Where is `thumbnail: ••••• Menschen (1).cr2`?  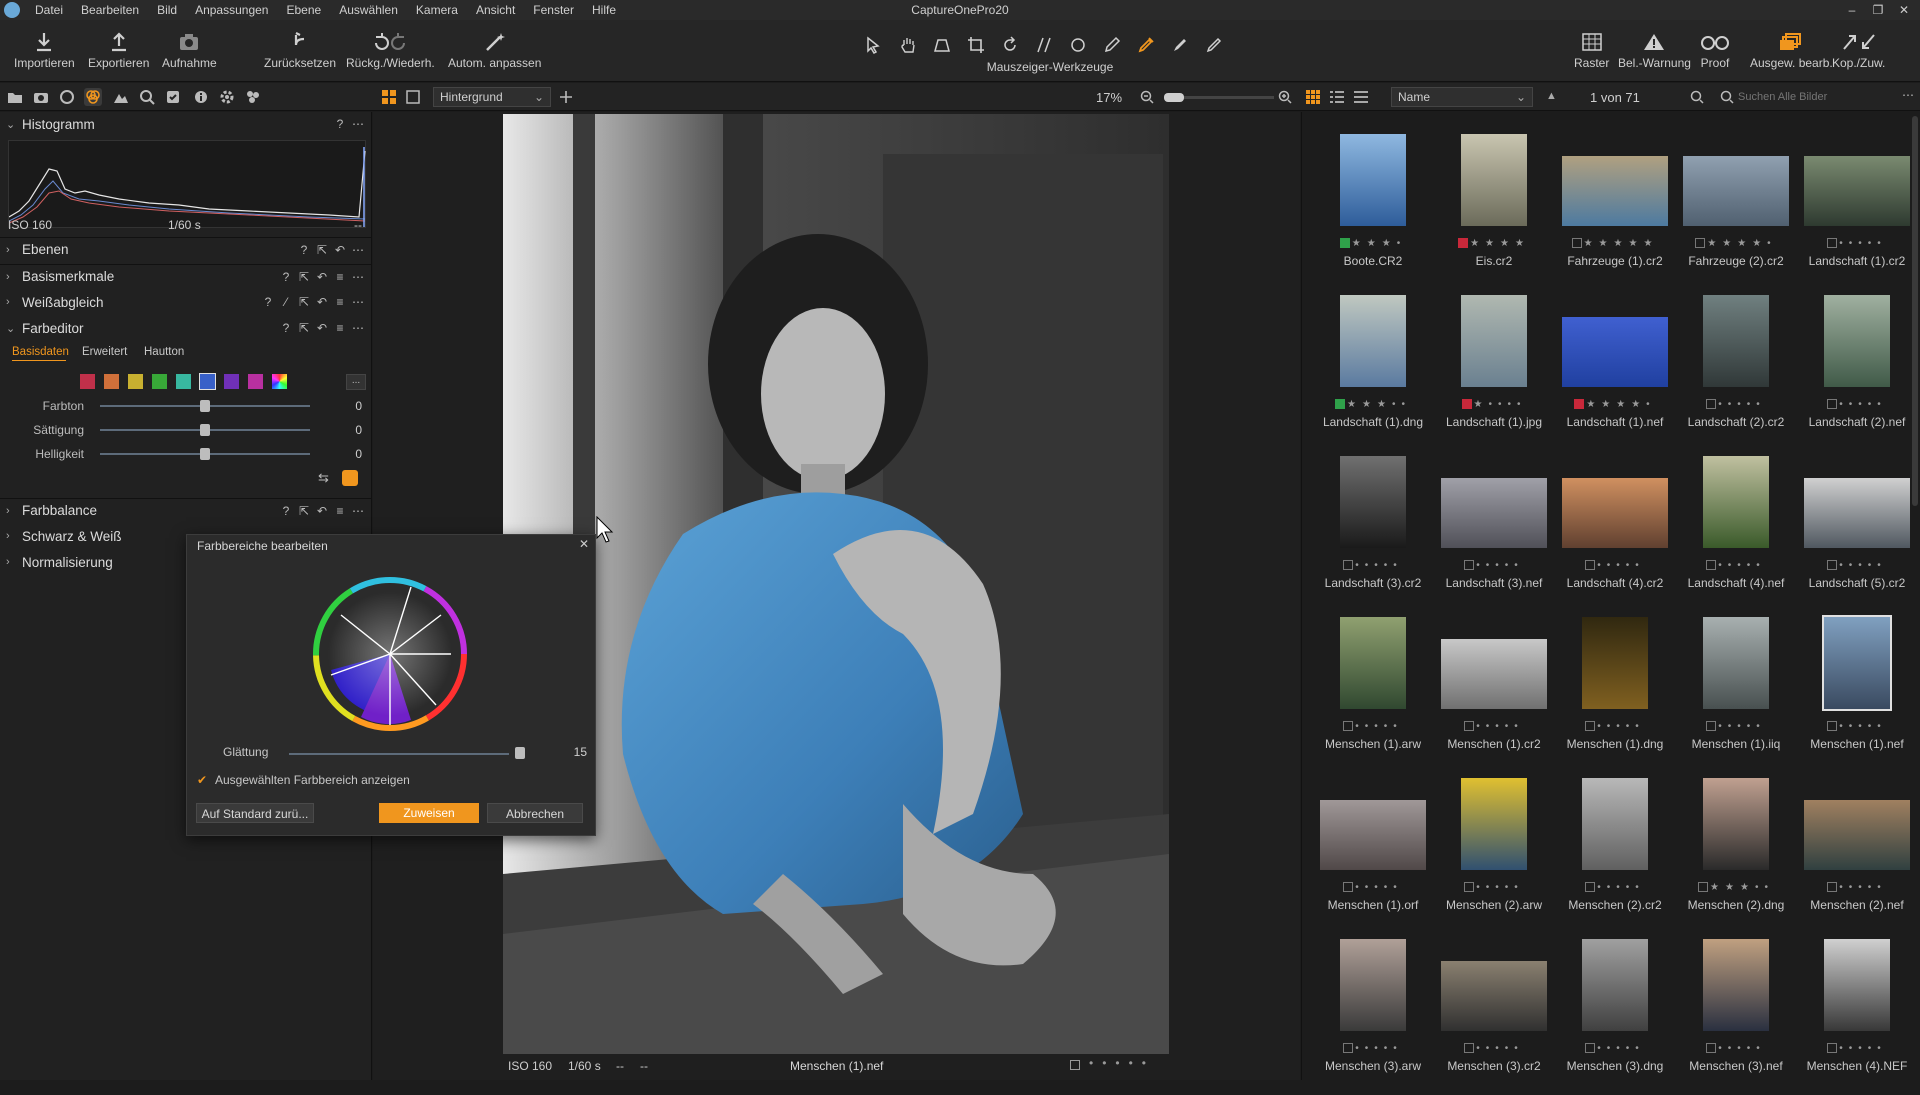 thumbnail: ••••• Menschen (1).cr2 is located at coordinates (1494, 693).